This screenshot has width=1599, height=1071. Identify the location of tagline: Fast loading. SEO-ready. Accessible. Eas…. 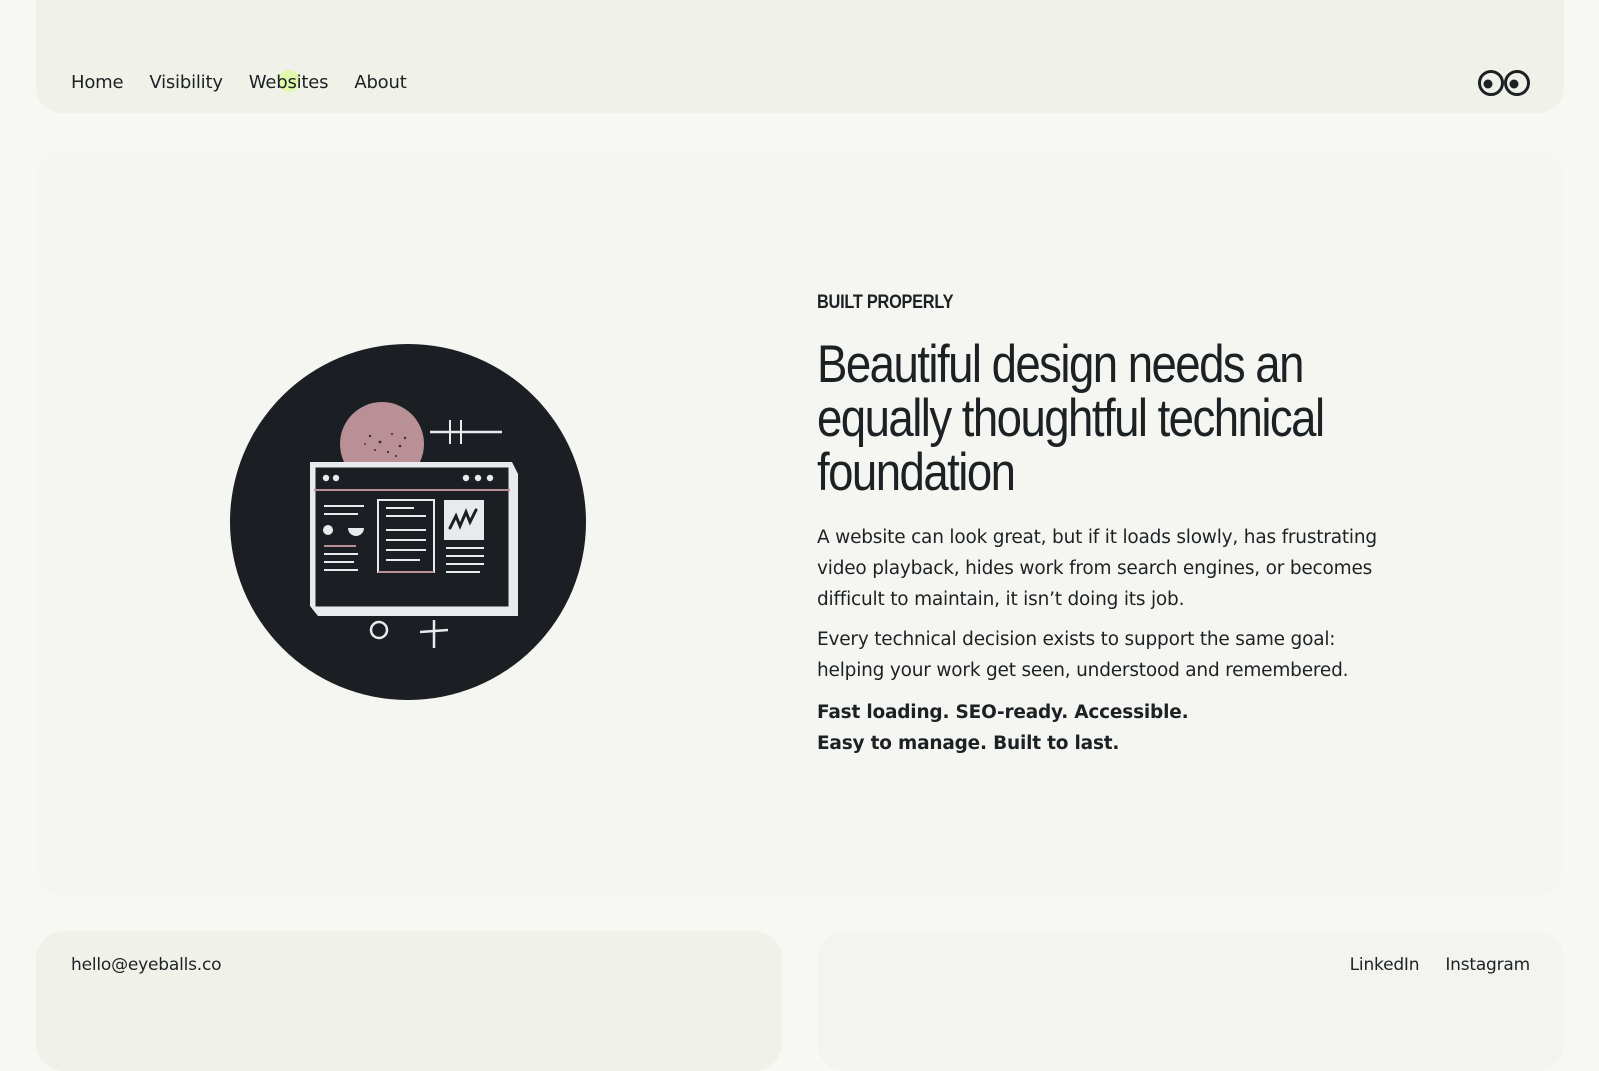
(1097, 728).